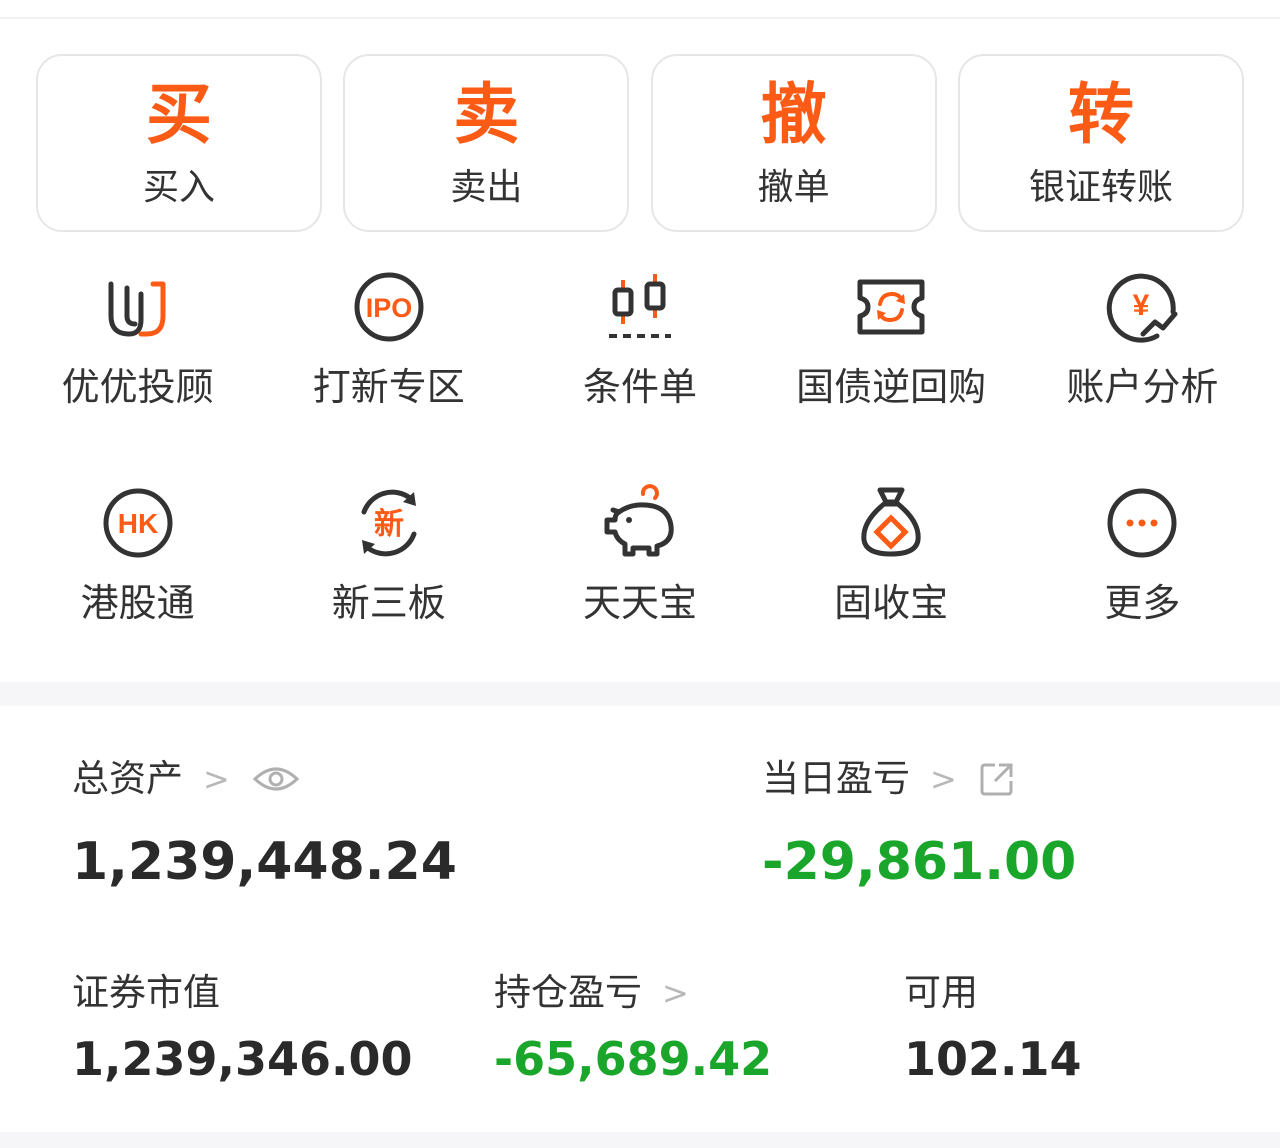 The width and height of the screenshot is (1280, 1148). I want to click on sell-button: 卖 卖出, so click(486, 143).